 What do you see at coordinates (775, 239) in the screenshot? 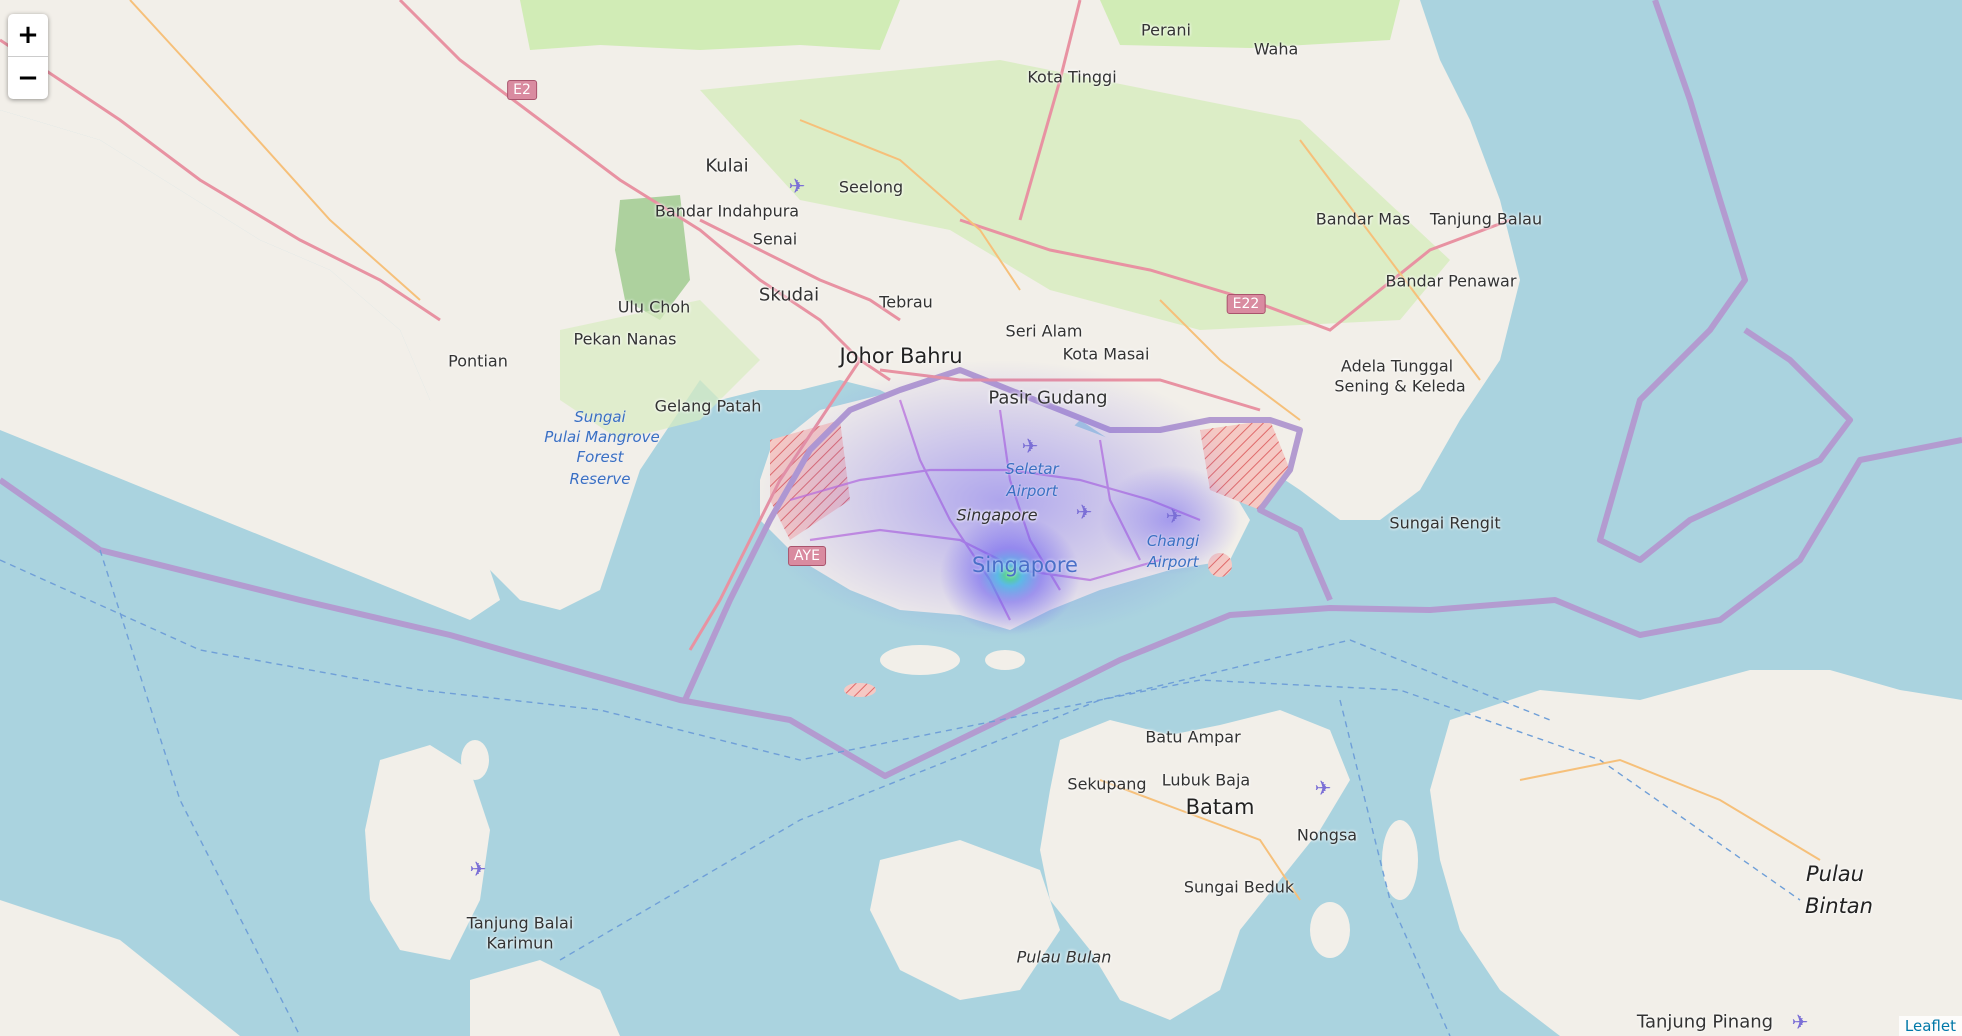
I see `place-label-senai: Senai` at bounding box center [775, 239].